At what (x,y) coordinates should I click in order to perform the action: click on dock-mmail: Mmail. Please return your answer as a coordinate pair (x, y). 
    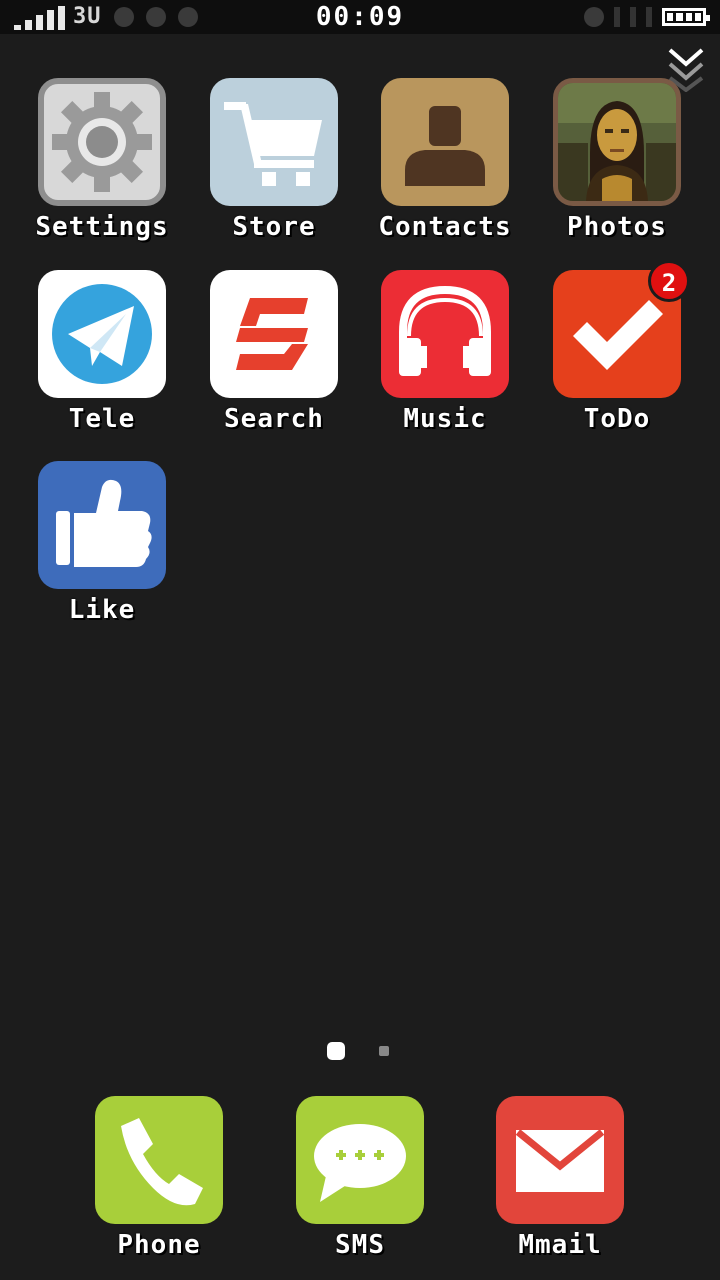
    Looking at the image, I should click on (560, 1178).